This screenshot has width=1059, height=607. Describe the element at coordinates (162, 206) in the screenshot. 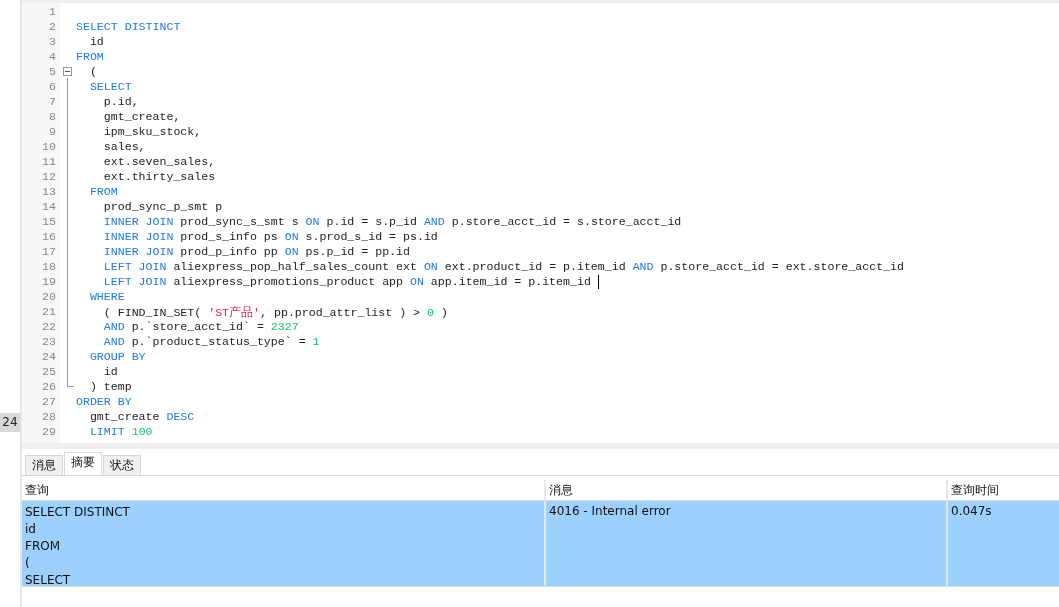

I see `code-text: prod_sync_p_smt p` at that location.